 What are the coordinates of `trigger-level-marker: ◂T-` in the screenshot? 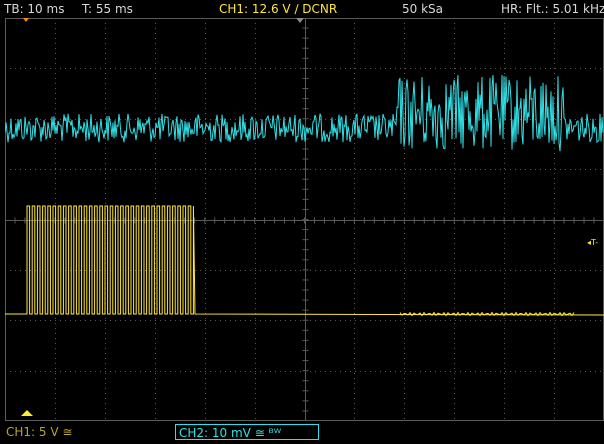 It's located at (593, 242).